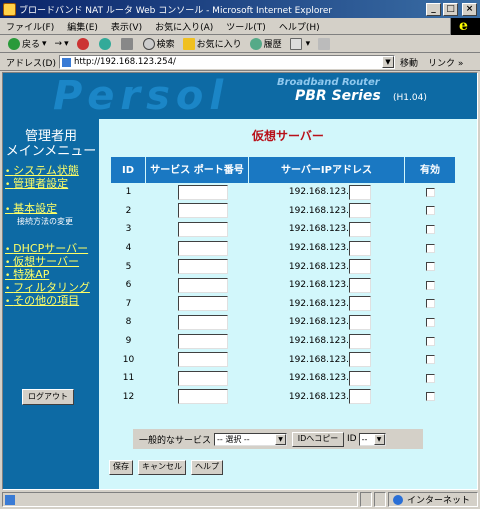  I want to click on refresh-icon, so click(104, 43).